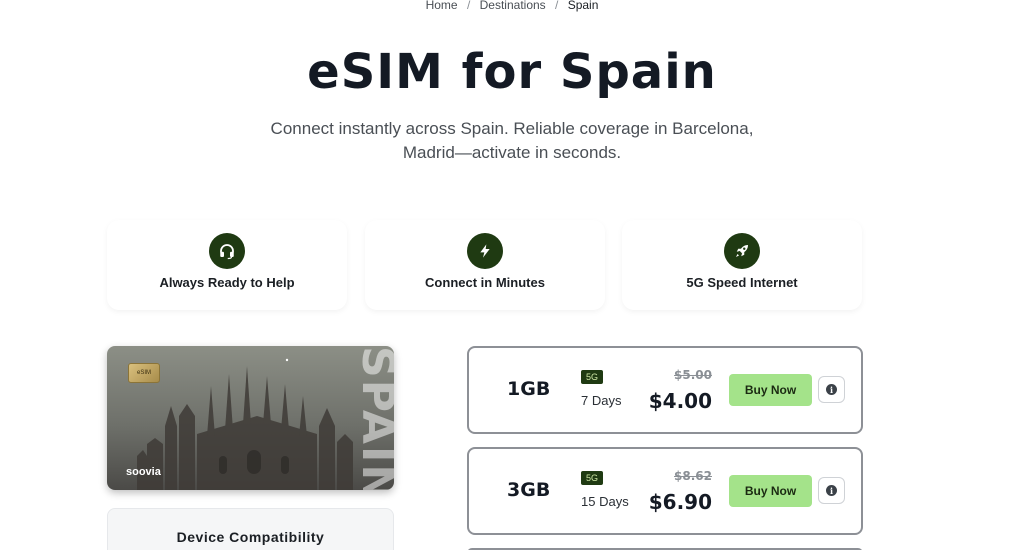 The width and height of the screenshot is (1024, 550). Describe the element at coordinates (485, 282) in the screenshot. I see `feature-label: Connect in Minutes` at that location.